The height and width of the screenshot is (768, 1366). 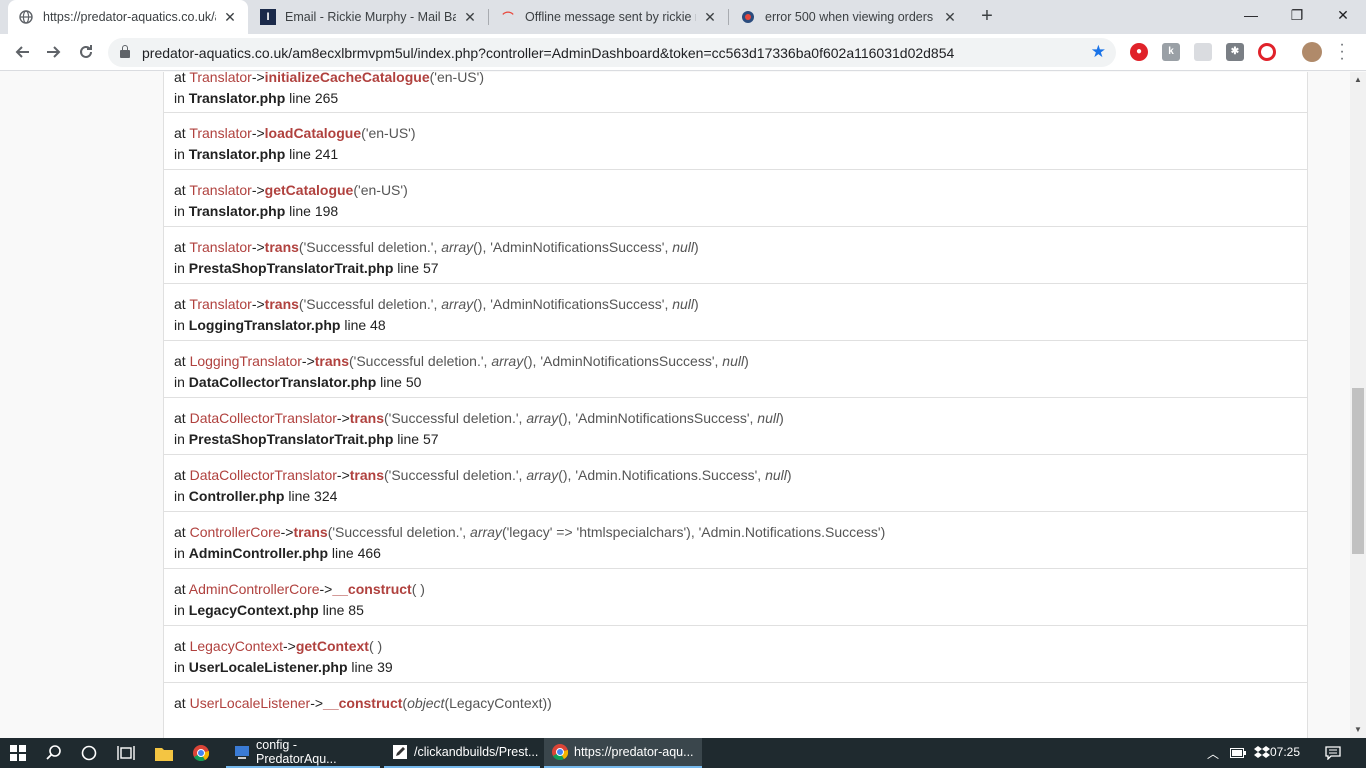 I want to click on file-name: UserLocaleListener.php, so click(x=268, y=667).